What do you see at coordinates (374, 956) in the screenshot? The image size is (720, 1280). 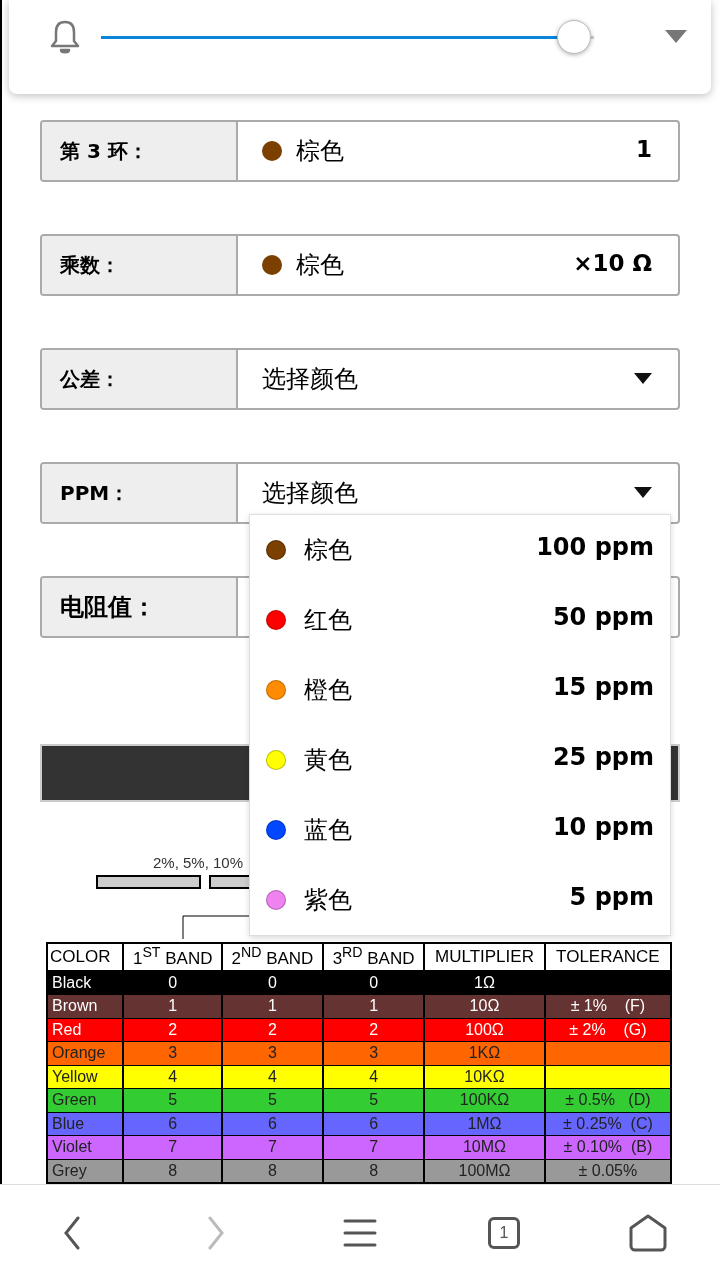 I see `column-header: 3$^{RD}$ BAND` at bounding box center [374, 956].